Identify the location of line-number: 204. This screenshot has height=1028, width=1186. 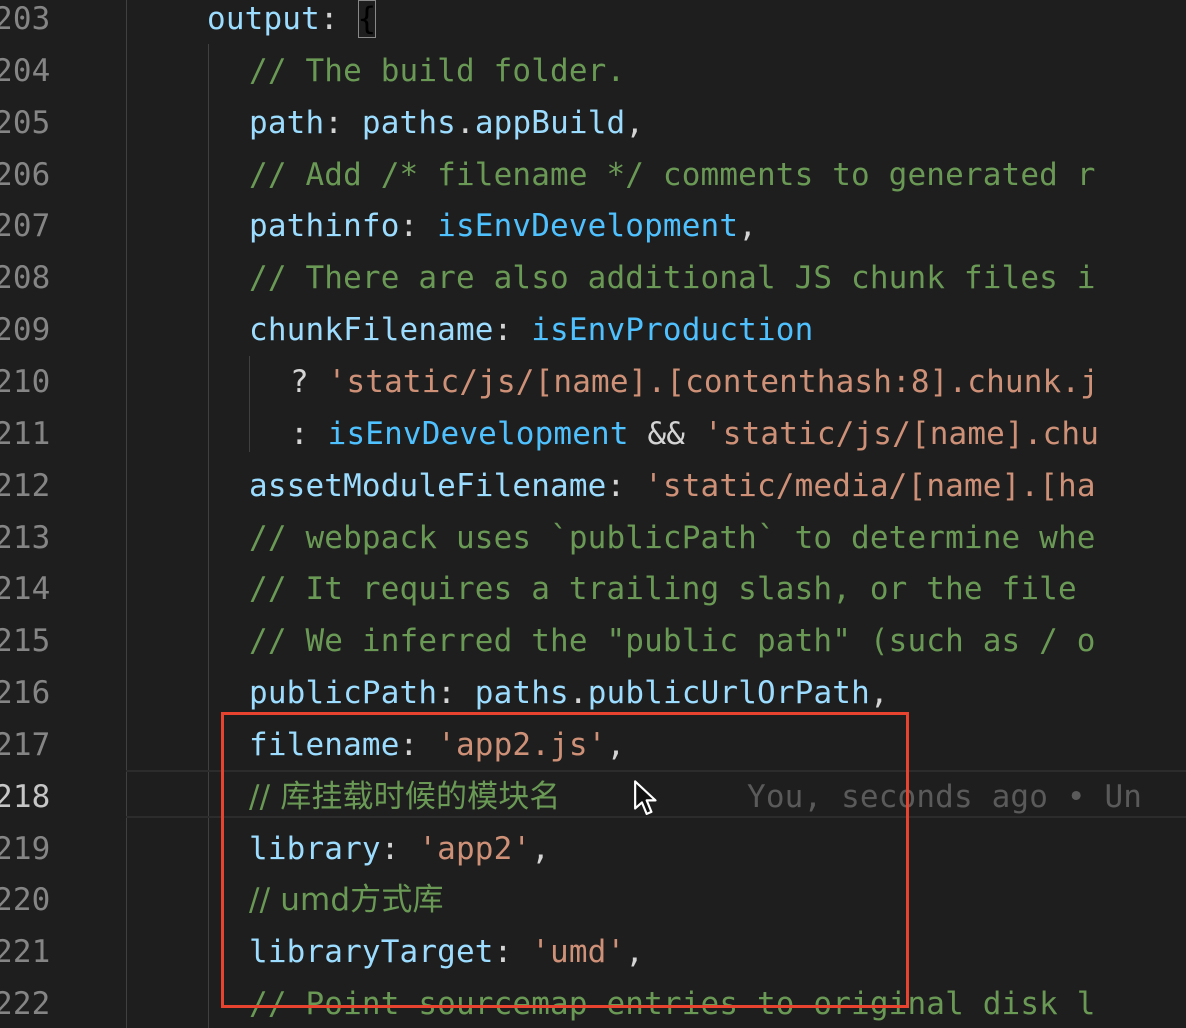
(25, 70).